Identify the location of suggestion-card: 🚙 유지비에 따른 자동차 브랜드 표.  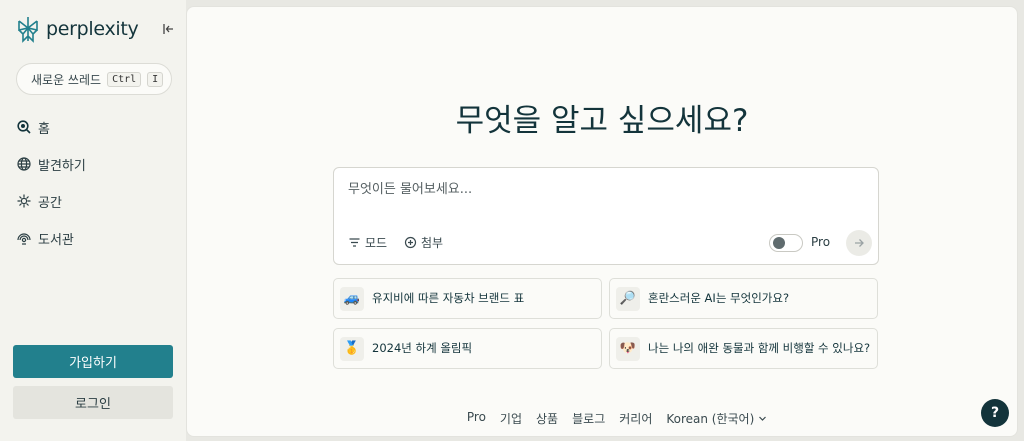
(467, 298).